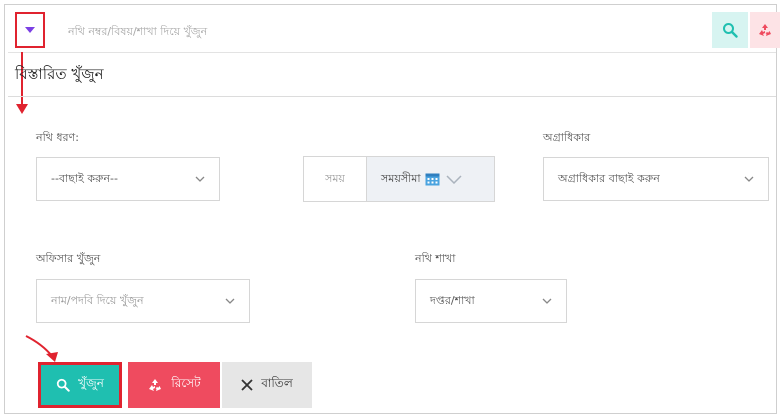  What do you see at coordinates (247, 385) in the screenshot?
I see `close-icon` at bounding box center [247, 385].